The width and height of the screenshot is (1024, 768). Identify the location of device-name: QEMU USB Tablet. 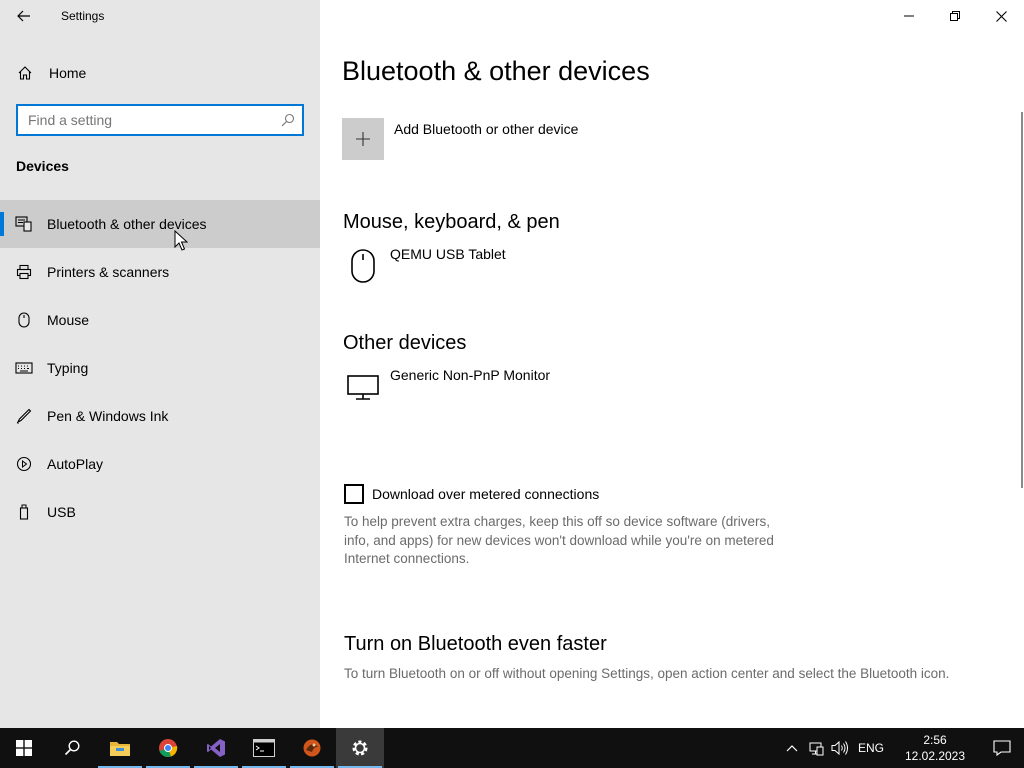
(448, 254).